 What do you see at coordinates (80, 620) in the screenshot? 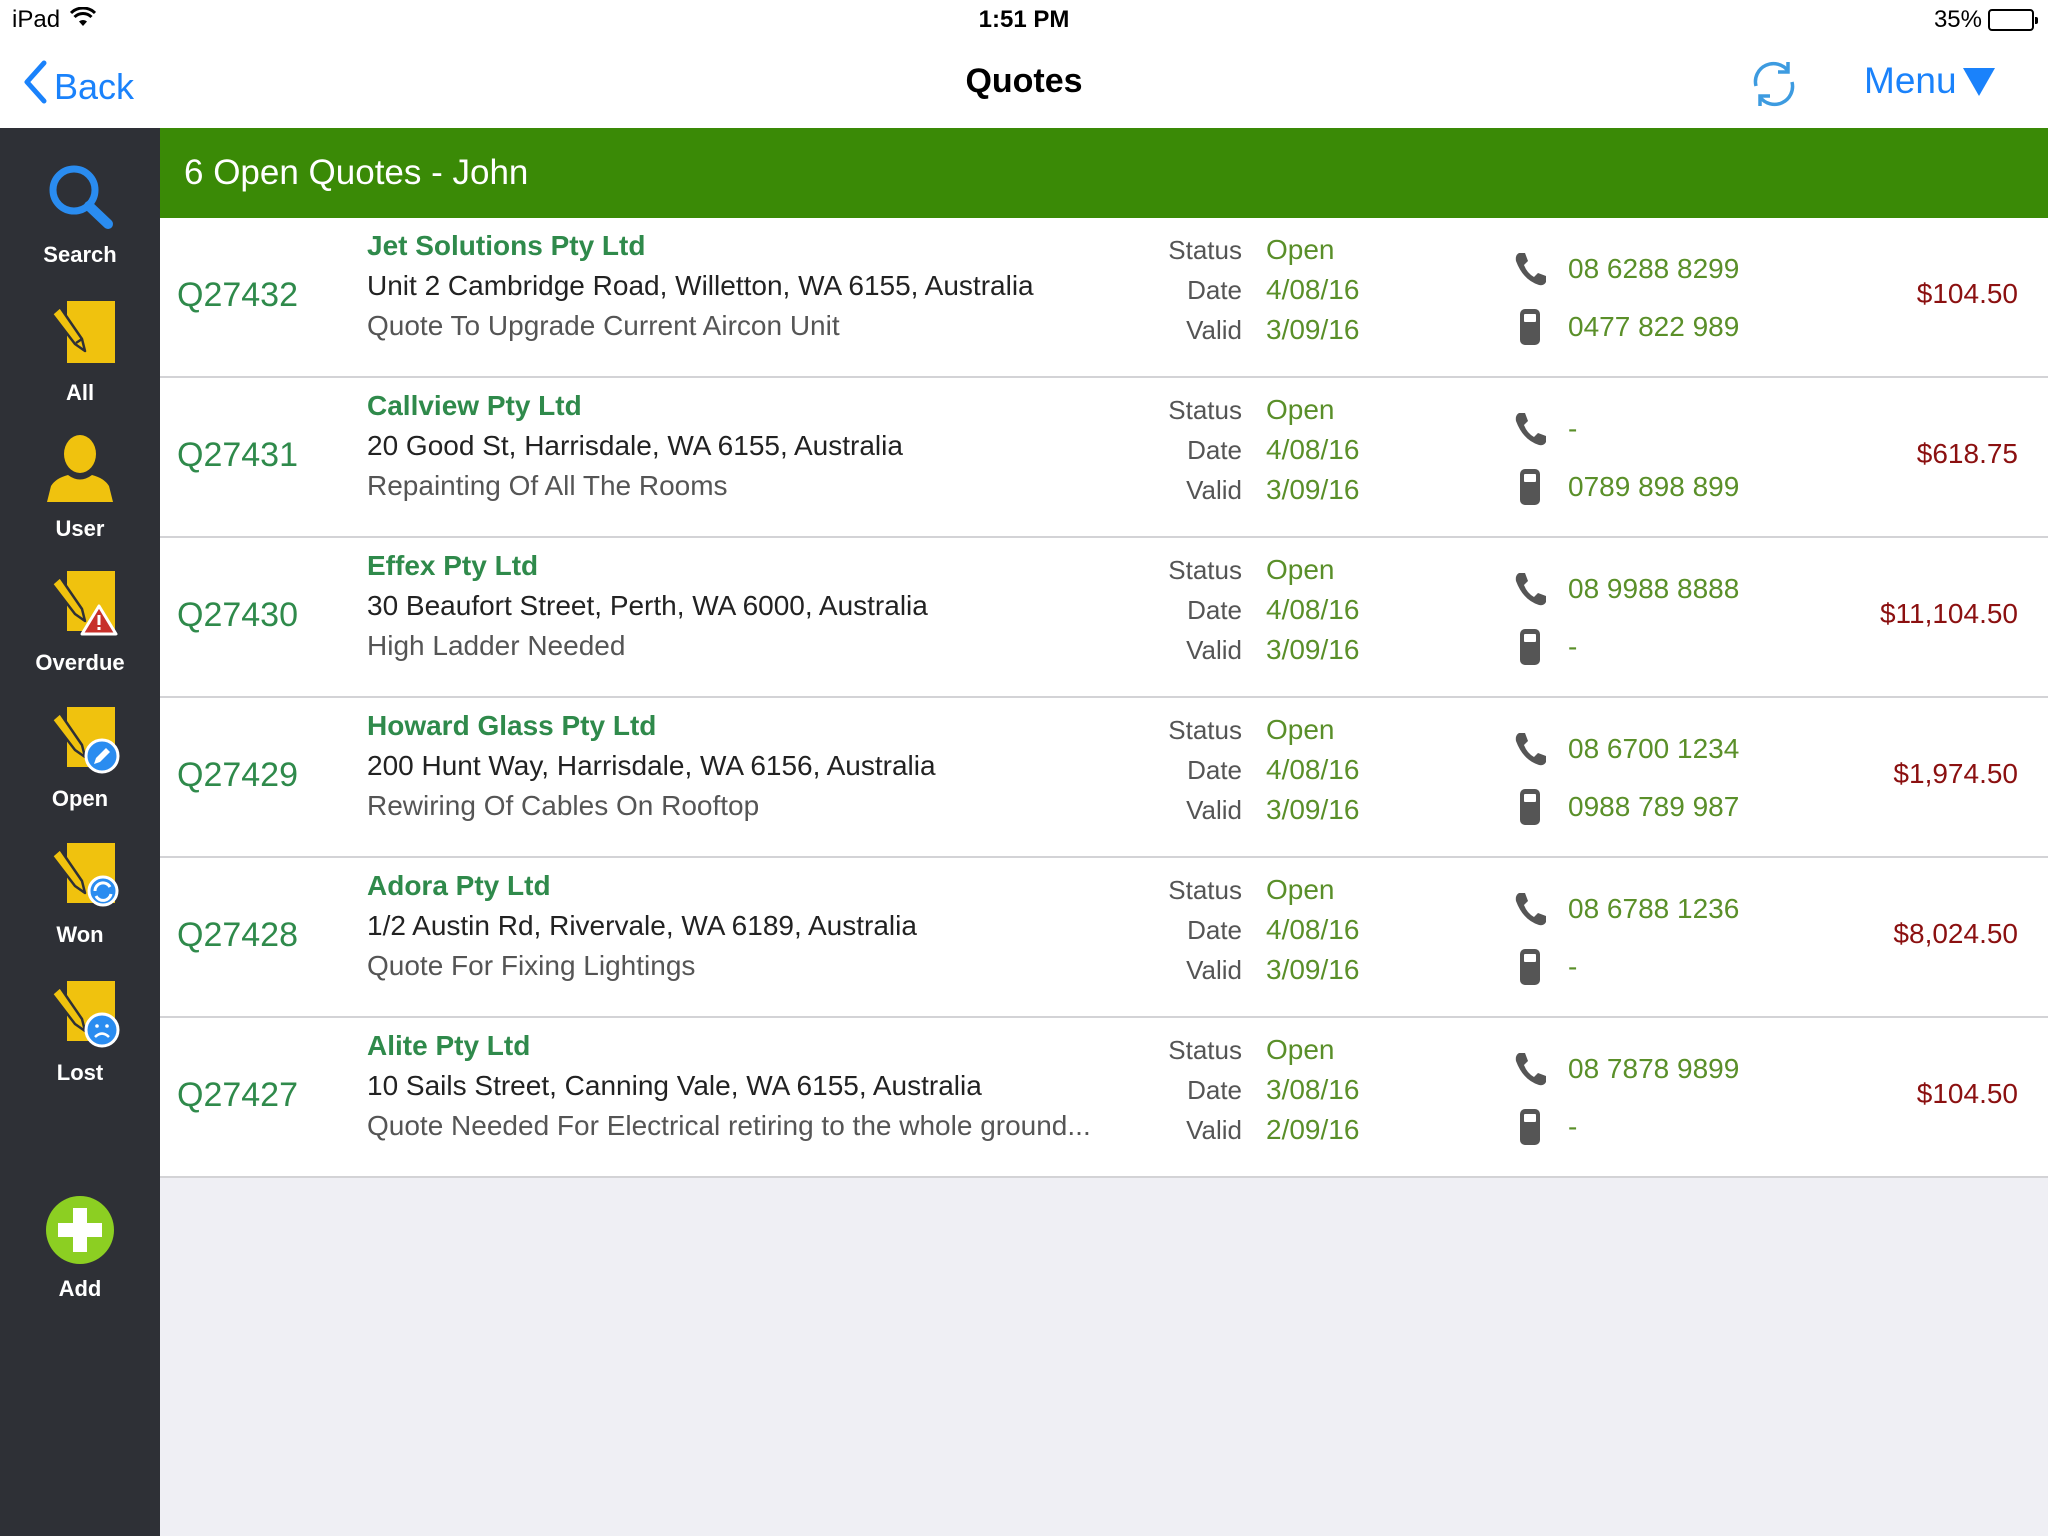
I see `sidebar-item-overdue: Overdue` at bounding box center [80, 620].